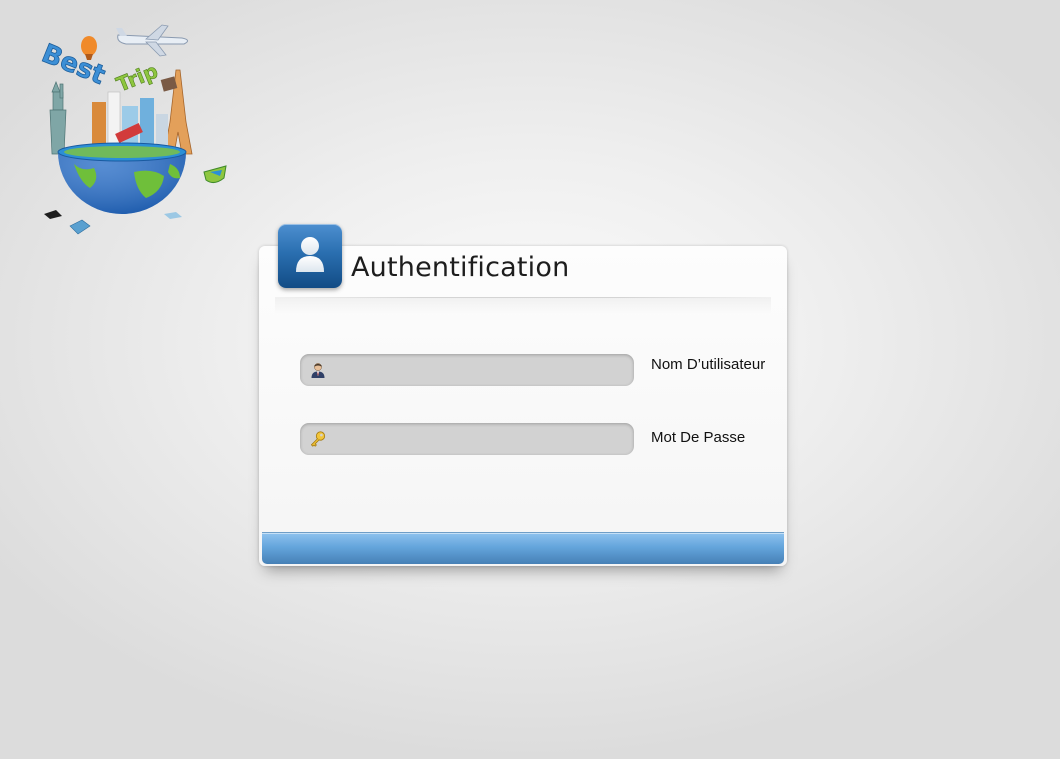 The image size is (1060, 759). Describe the element at coordinates (137, 77) in the screenshot. I see `logo-text-trip: Trip` at that location.